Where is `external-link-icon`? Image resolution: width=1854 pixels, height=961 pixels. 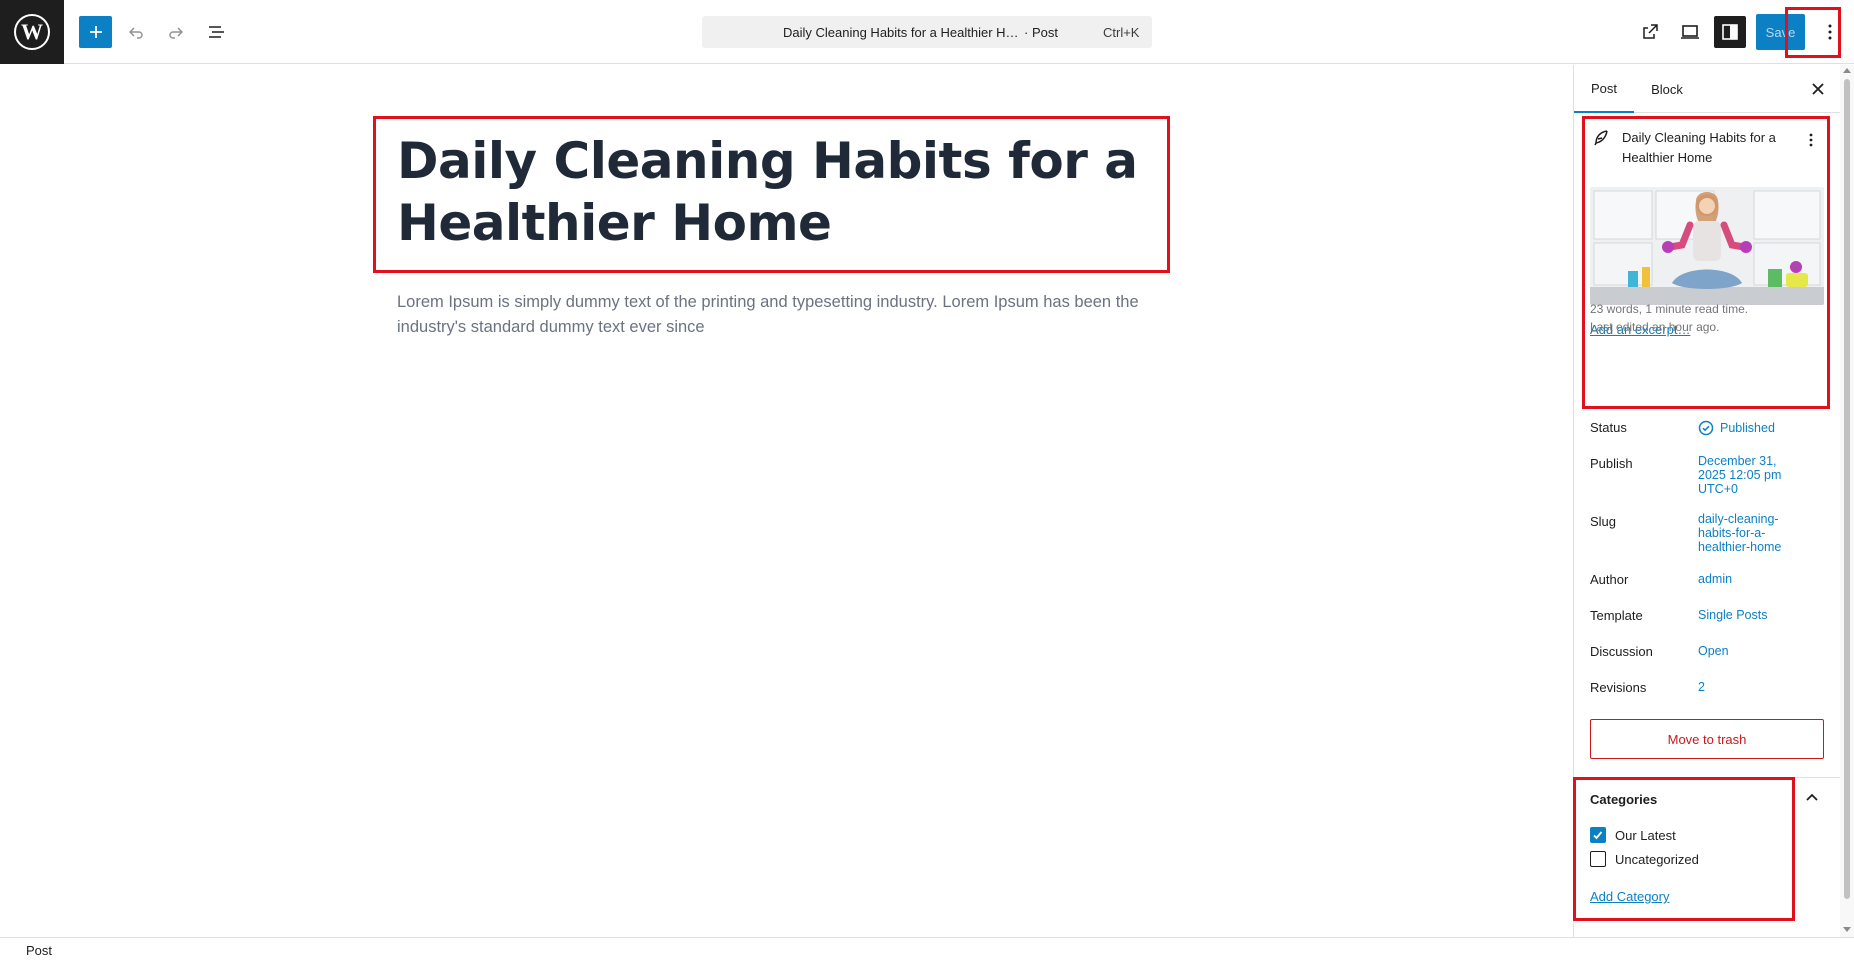
external-link-icon is located at coordinates (1650, 31).